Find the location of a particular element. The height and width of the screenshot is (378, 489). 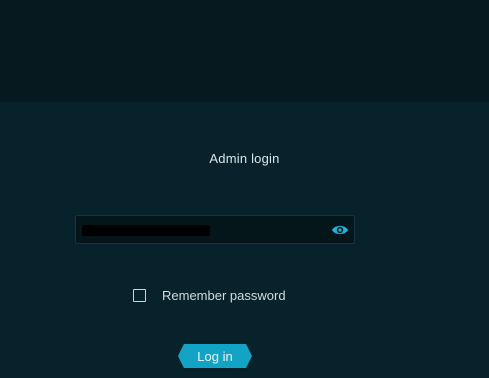

remember-password-row: Remember password is located at coordinates (209, 295).